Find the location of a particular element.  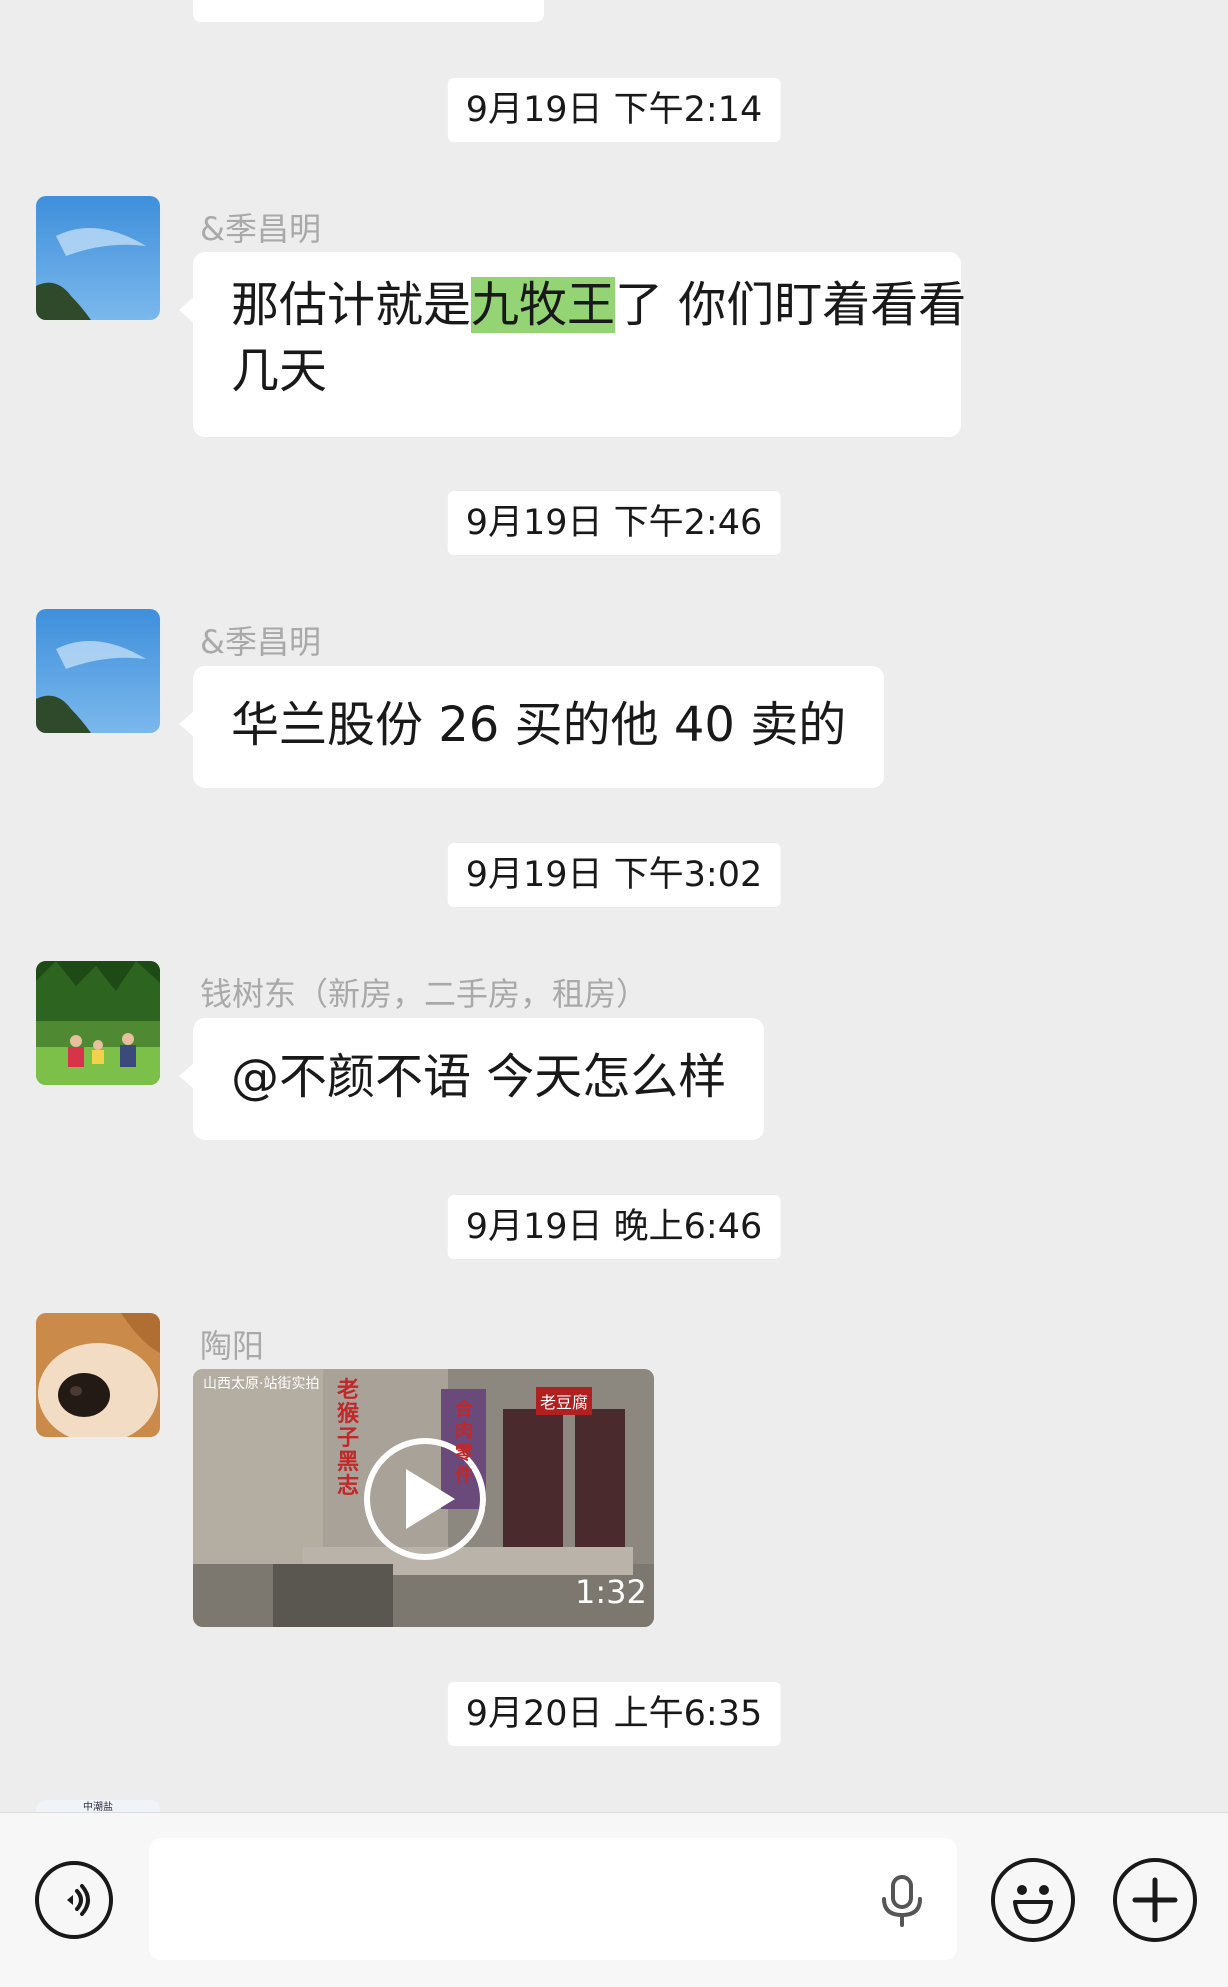

voice-toggle-button is located at coordinates (74, 1900).